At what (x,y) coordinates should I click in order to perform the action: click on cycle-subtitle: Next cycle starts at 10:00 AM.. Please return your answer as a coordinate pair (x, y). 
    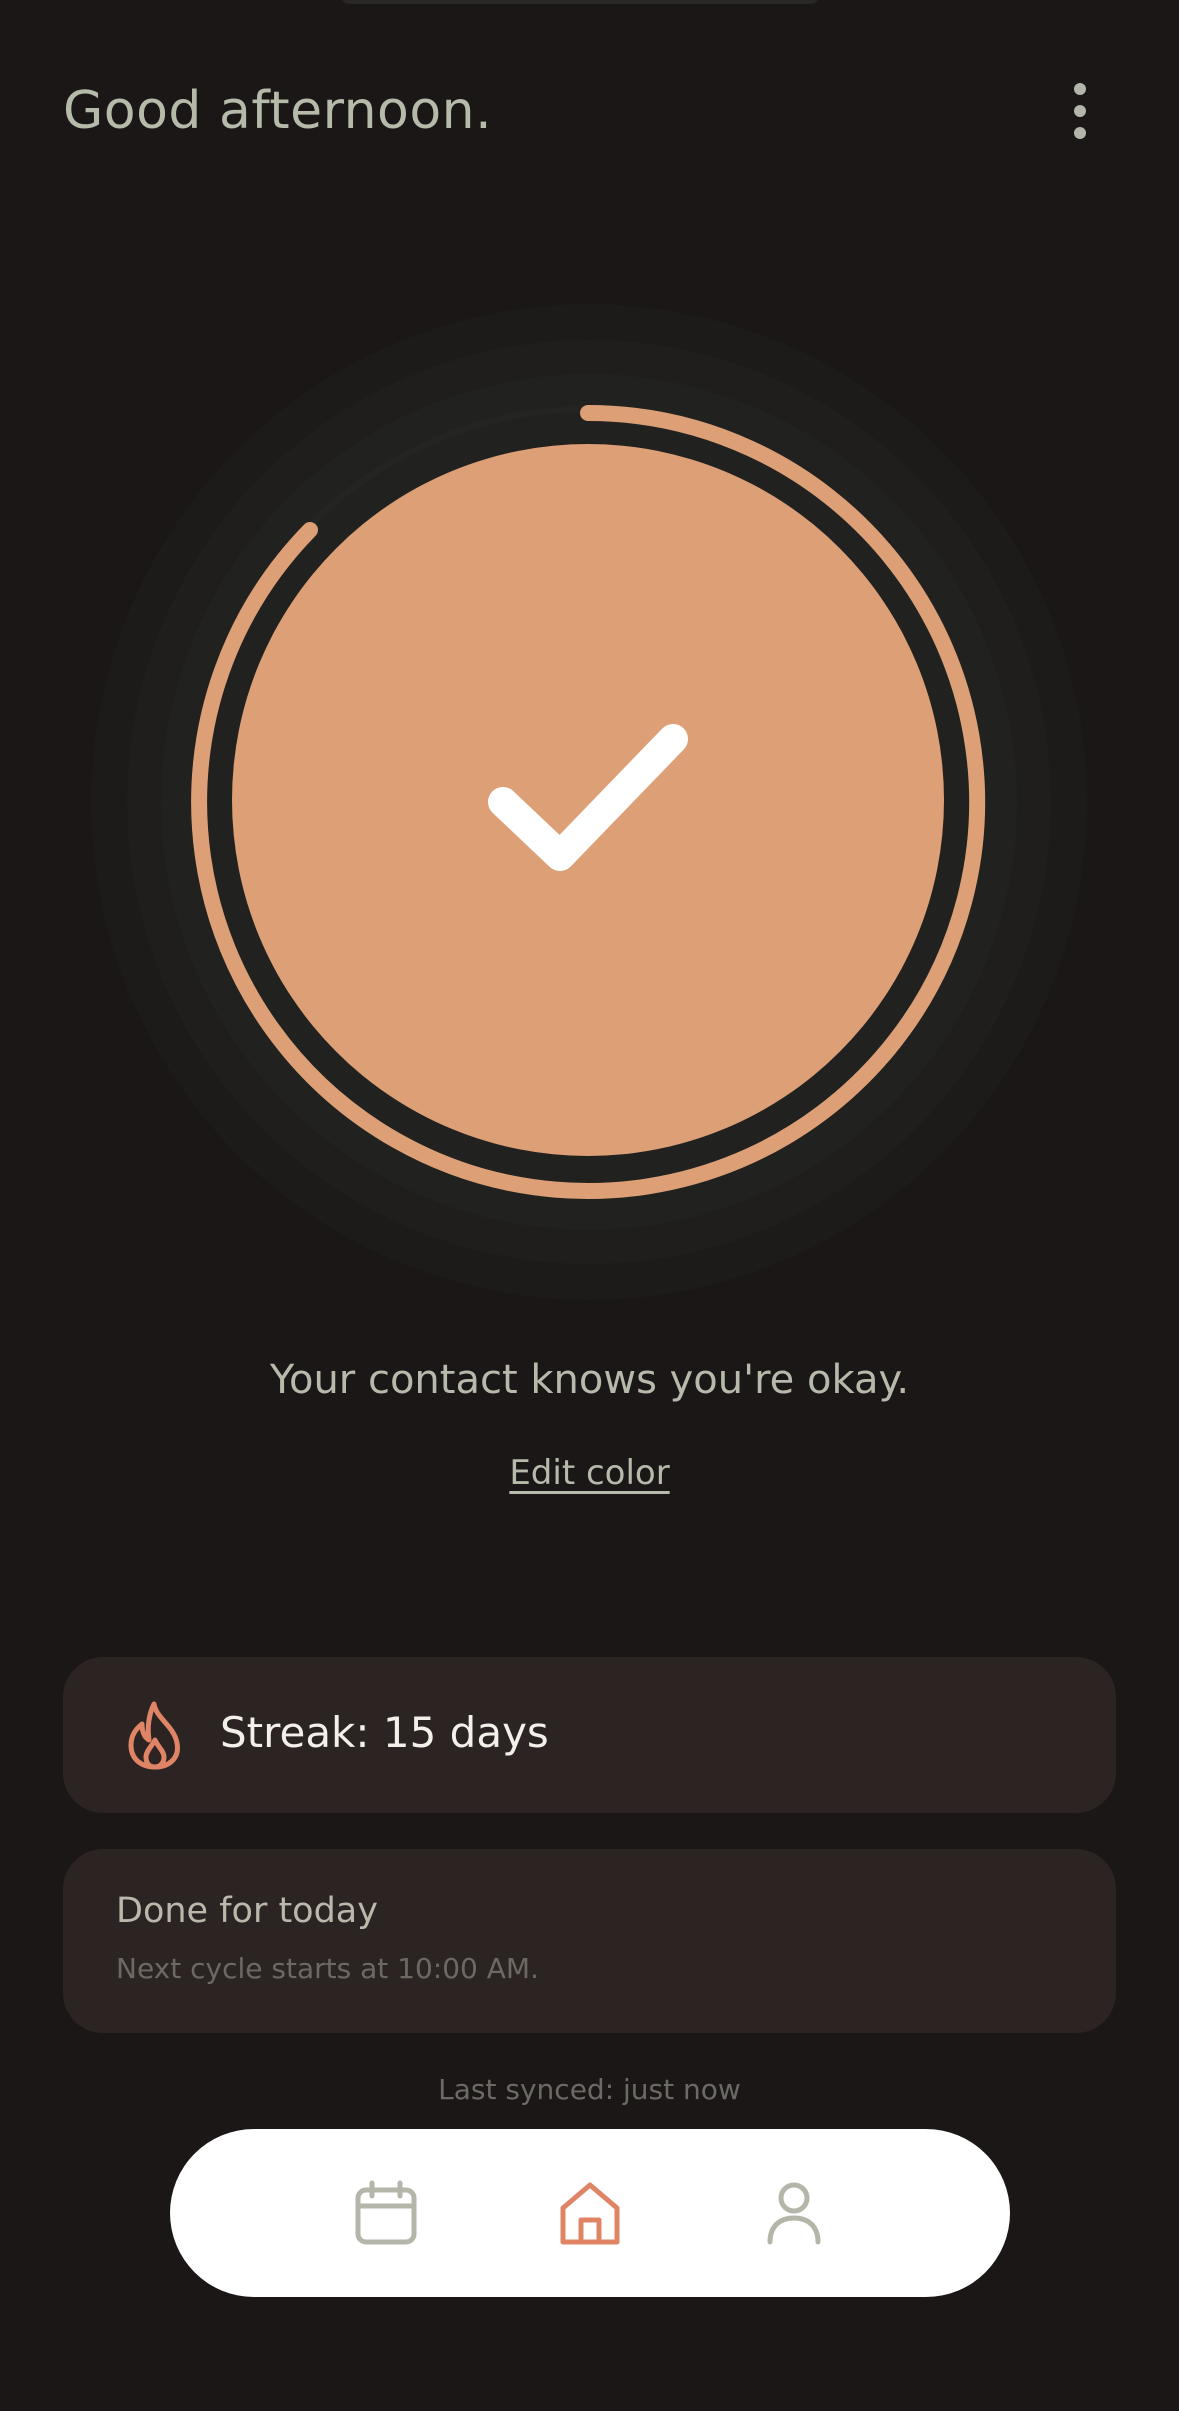
    Looking at the image, I should click on (327, 1968).